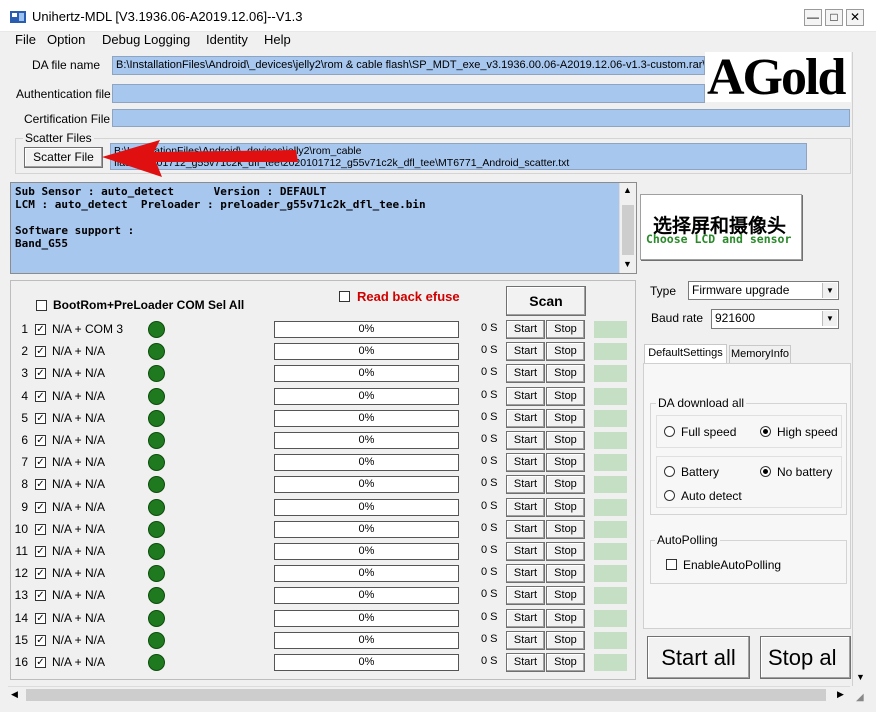 Image resolution: width=876 pixels, height=712 pixels. I want to click on log-scrollbar: ▲ ▼, so click(627, 228).